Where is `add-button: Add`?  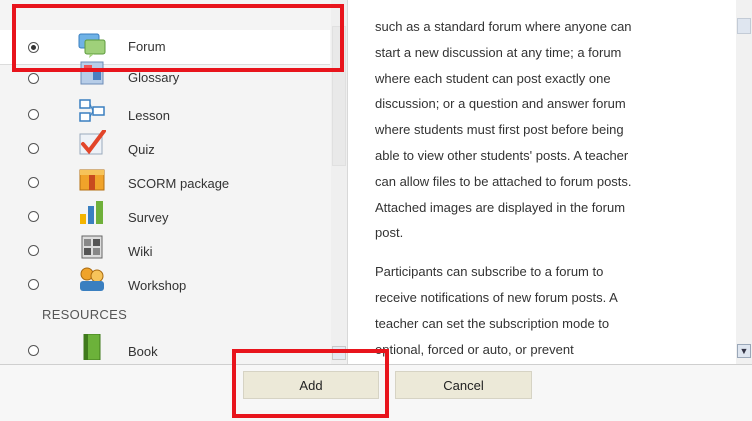
add-button: Add is located at coordinates (311, 385).